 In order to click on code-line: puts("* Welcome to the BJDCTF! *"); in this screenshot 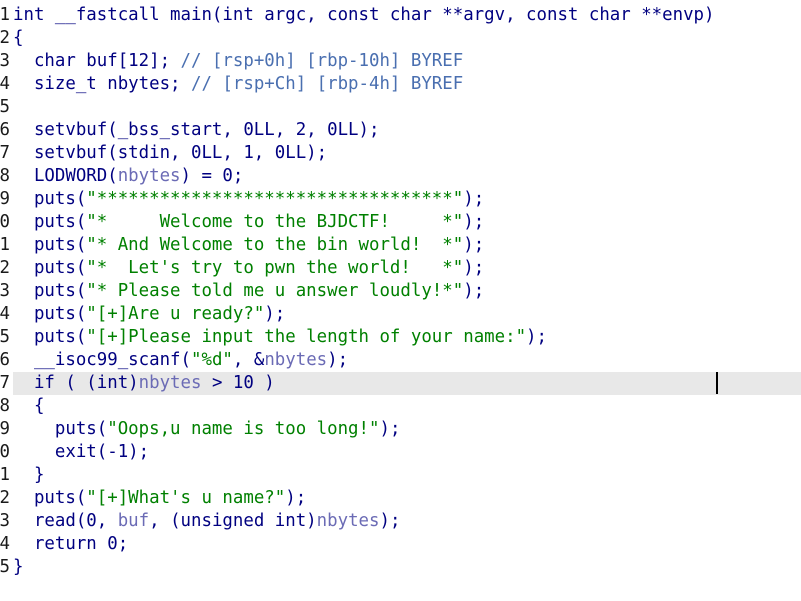, I will do `click(248, 222)`.